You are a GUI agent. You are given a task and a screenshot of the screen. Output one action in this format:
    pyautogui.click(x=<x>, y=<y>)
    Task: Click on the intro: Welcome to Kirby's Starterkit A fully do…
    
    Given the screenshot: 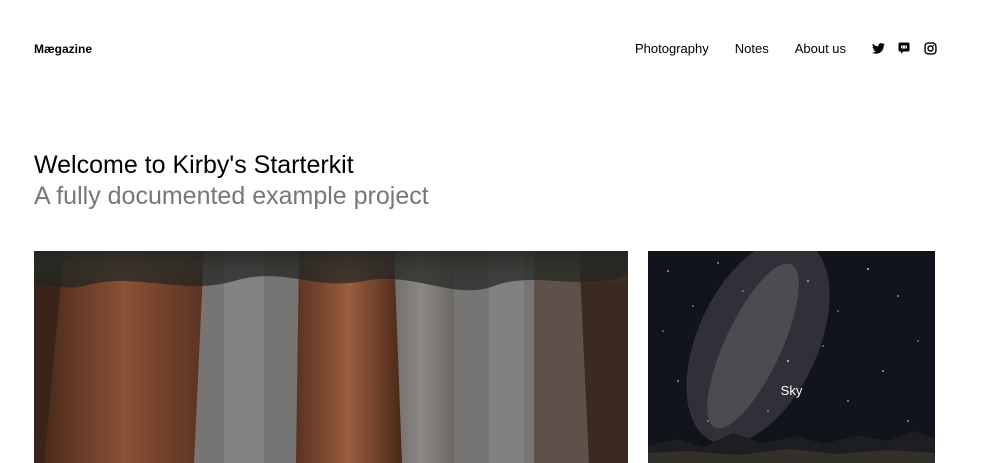 What is the action you would take?
    pyautogui.click(x=231, y=181)
    